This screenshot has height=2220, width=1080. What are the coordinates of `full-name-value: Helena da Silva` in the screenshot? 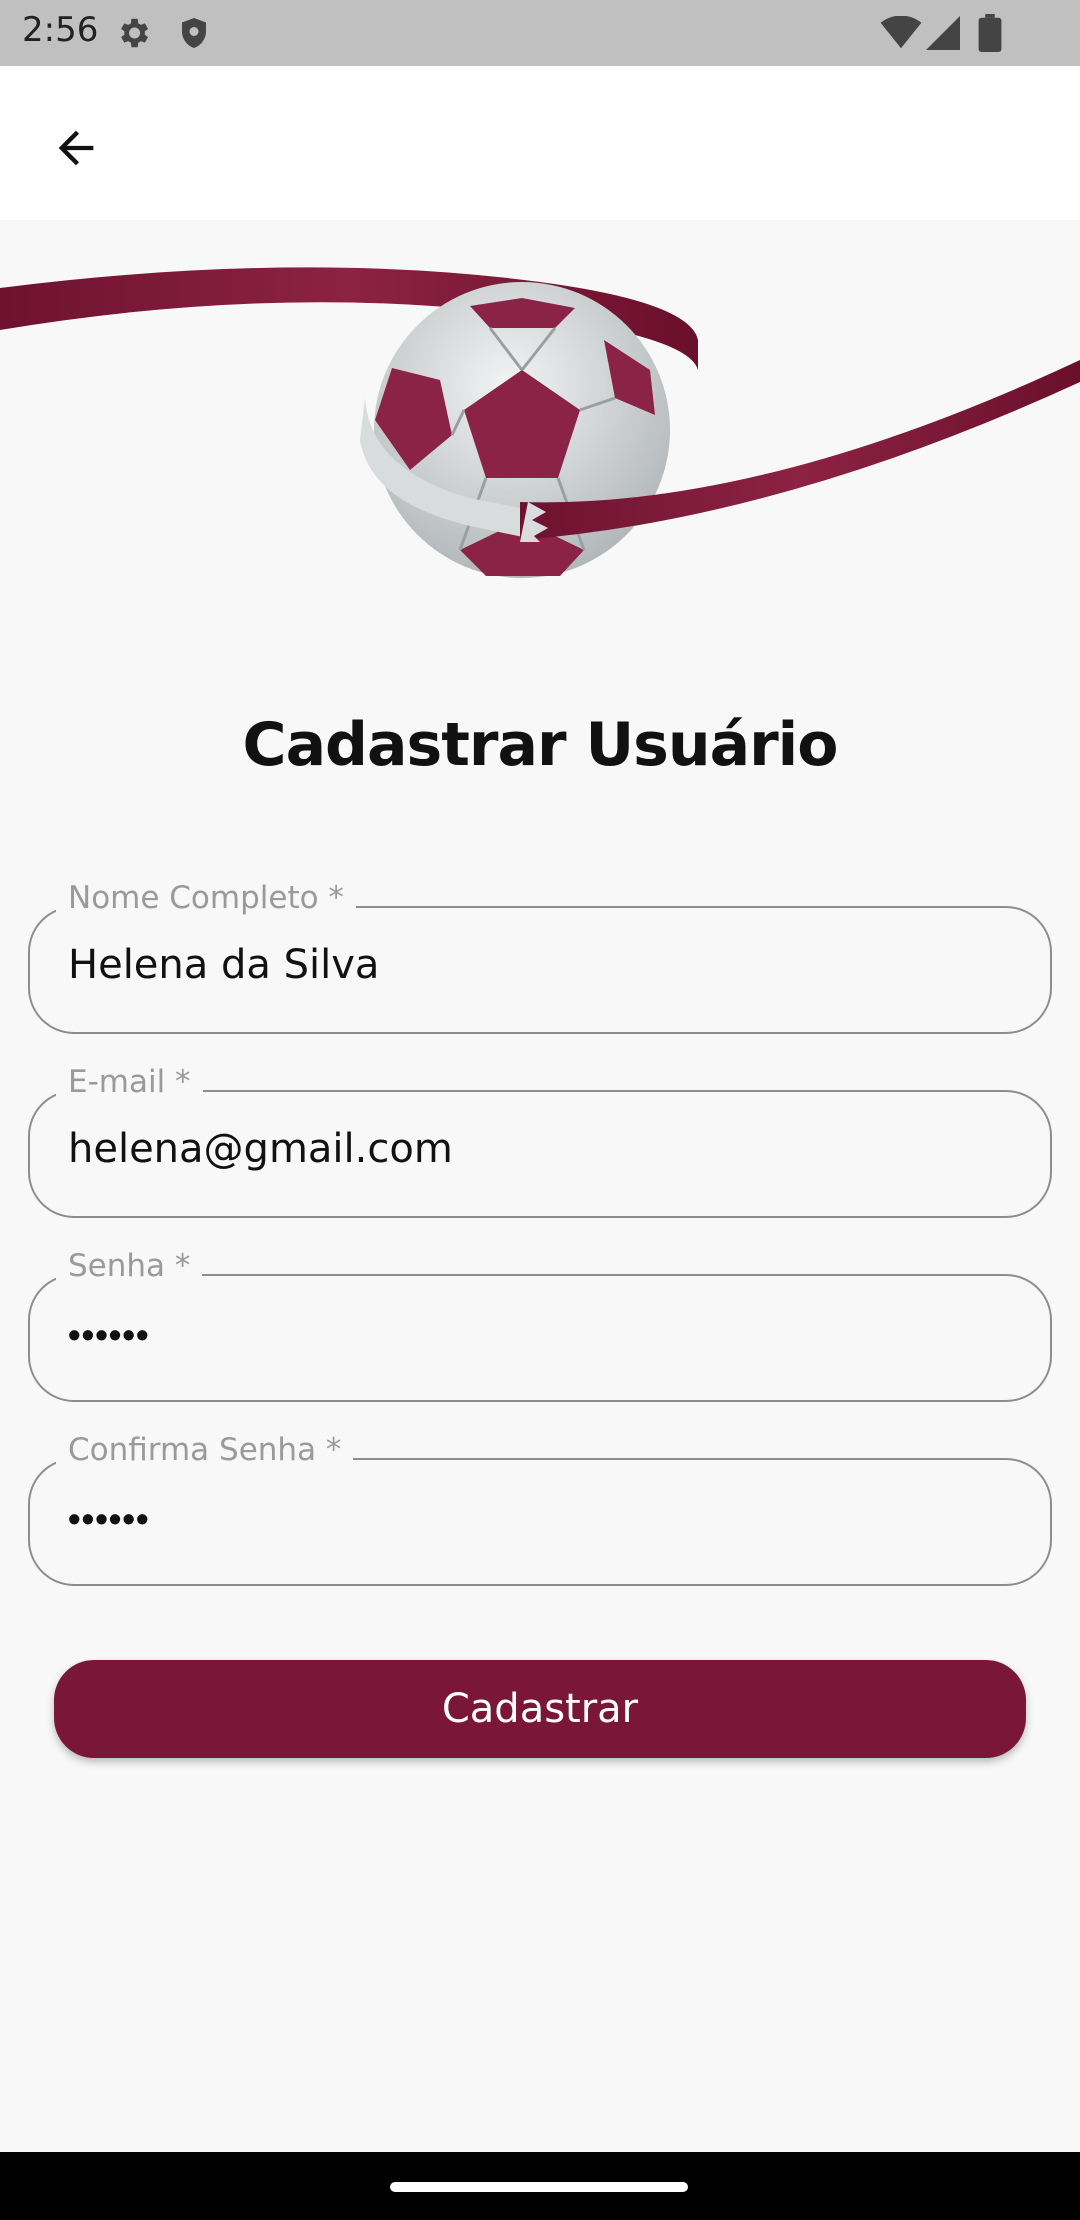 It's located at (224, 965).